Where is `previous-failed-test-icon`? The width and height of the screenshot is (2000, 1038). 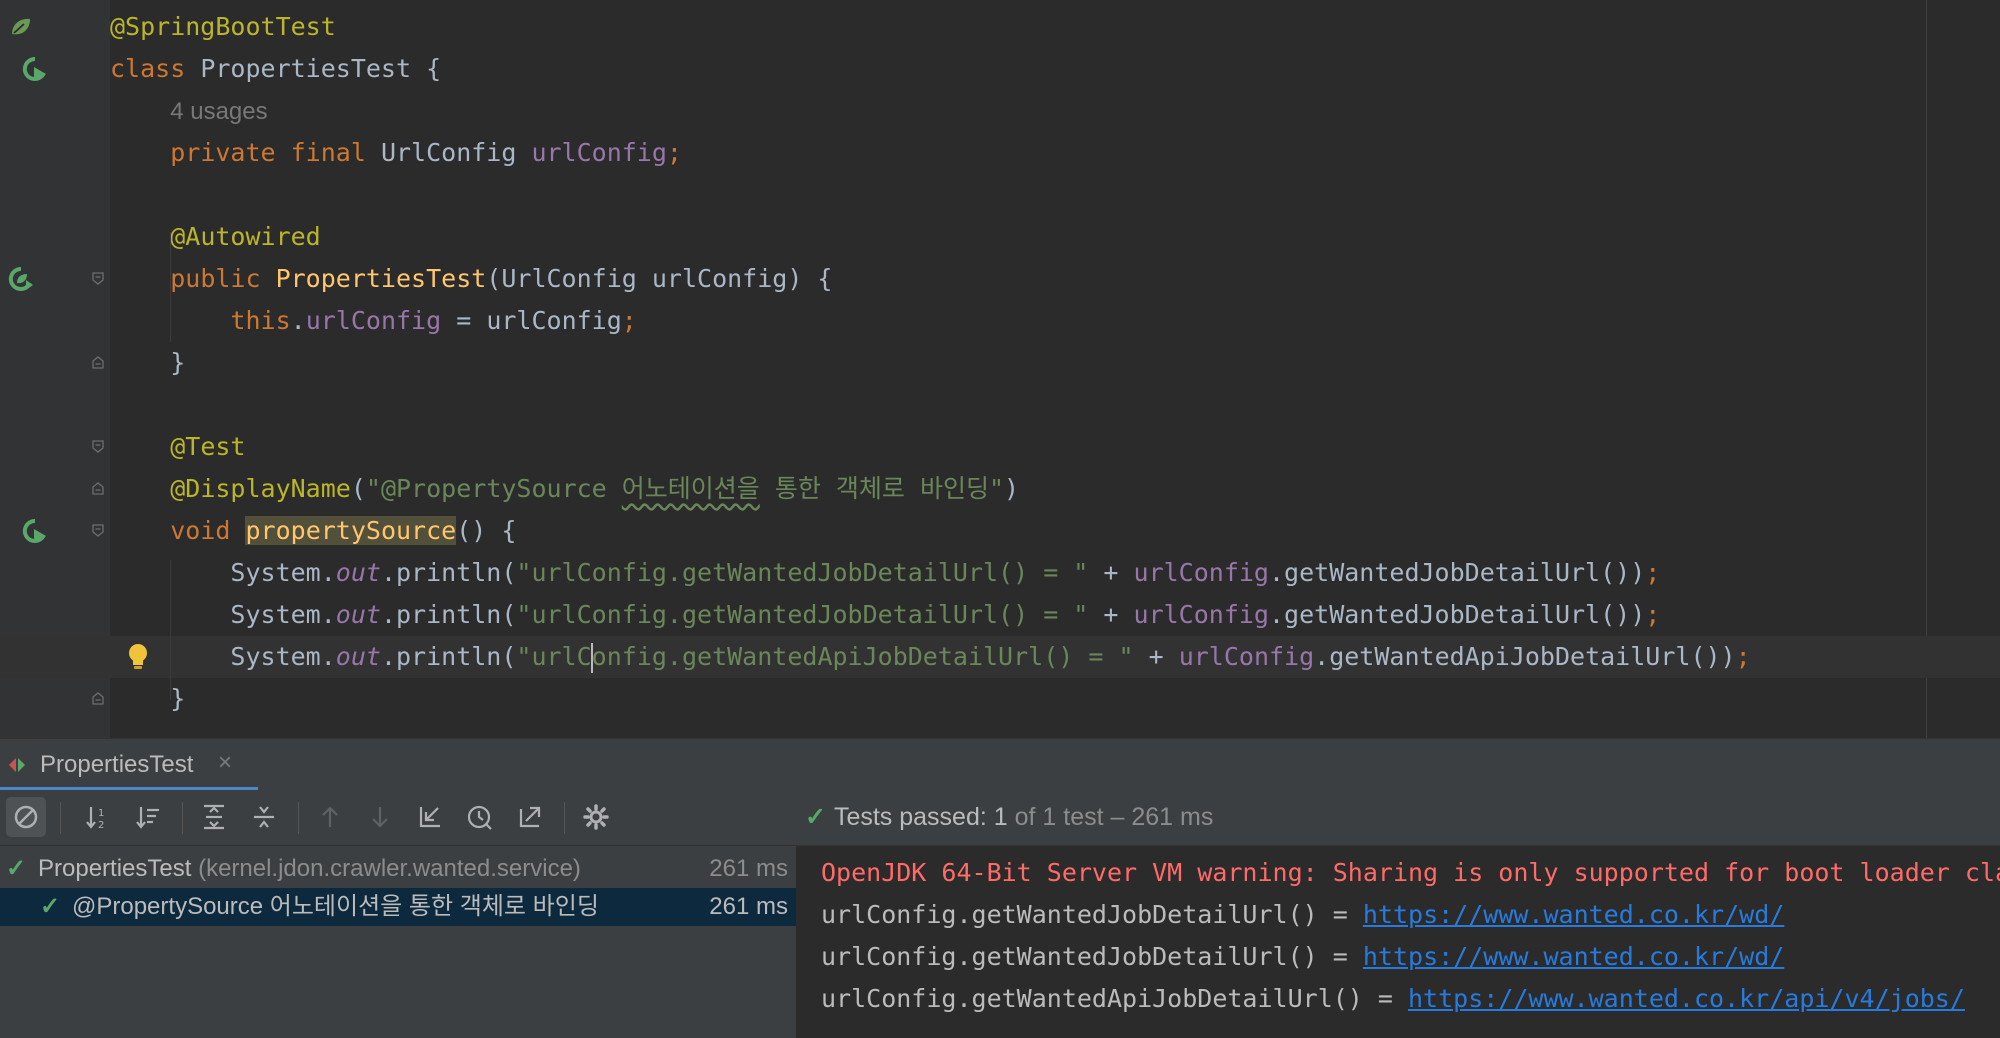
previous-failed-test-icon is located at coordinates (330, 817).